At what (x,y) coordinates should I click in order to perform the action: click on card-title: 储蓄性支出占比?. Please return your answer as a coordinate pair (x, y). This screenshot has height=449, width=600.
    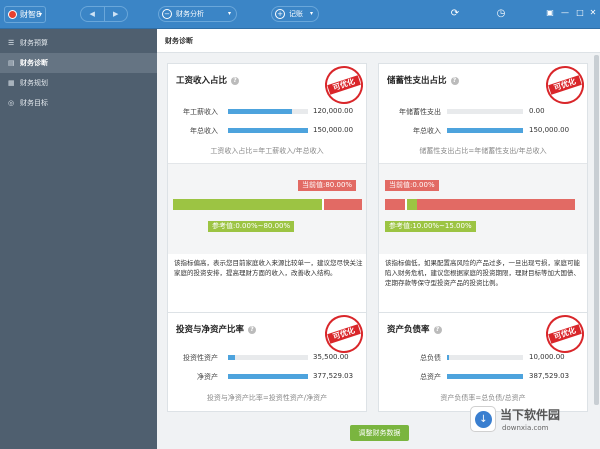
    Looking at the image, I should click on (423, 80).